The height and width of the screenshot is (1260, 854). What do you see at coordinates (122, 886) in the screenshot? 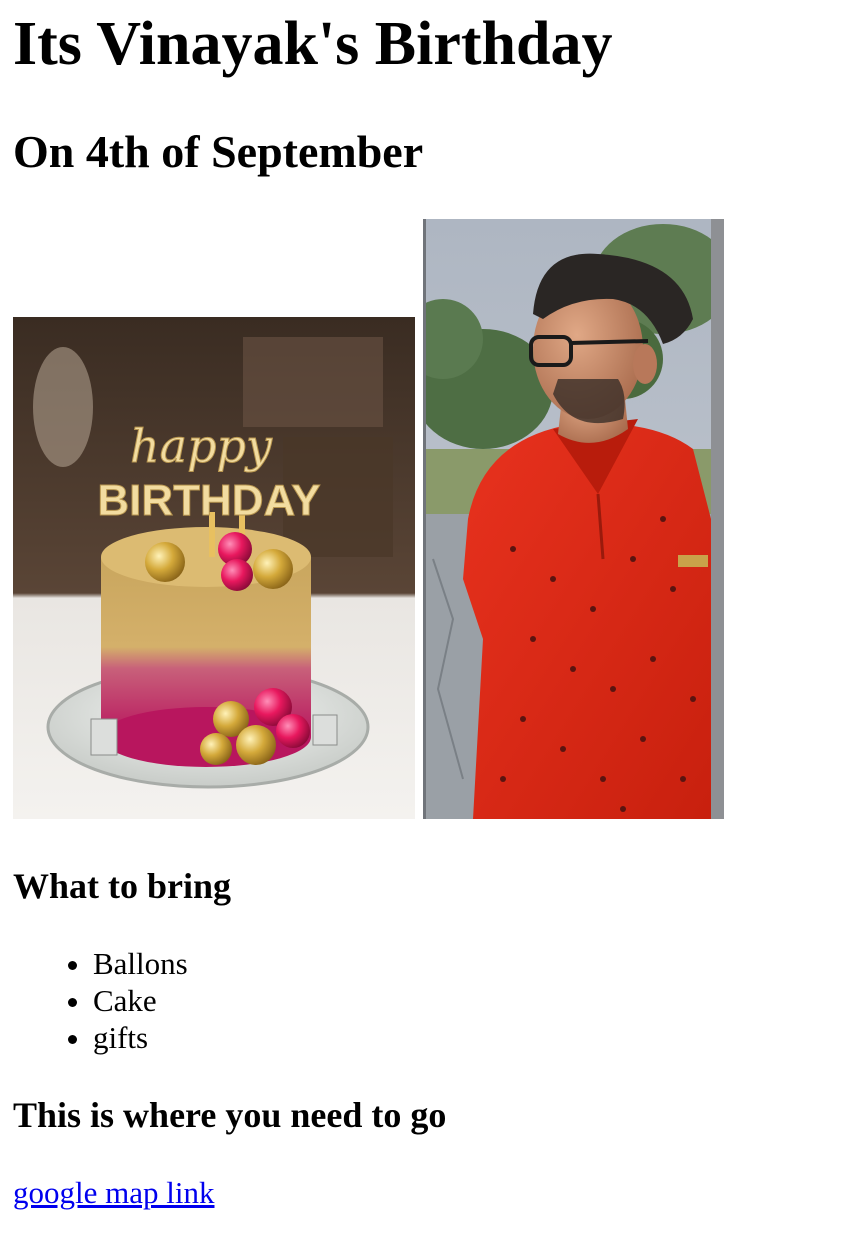
I see `bring-heading: What to bring` at bounding box center [122, 886].